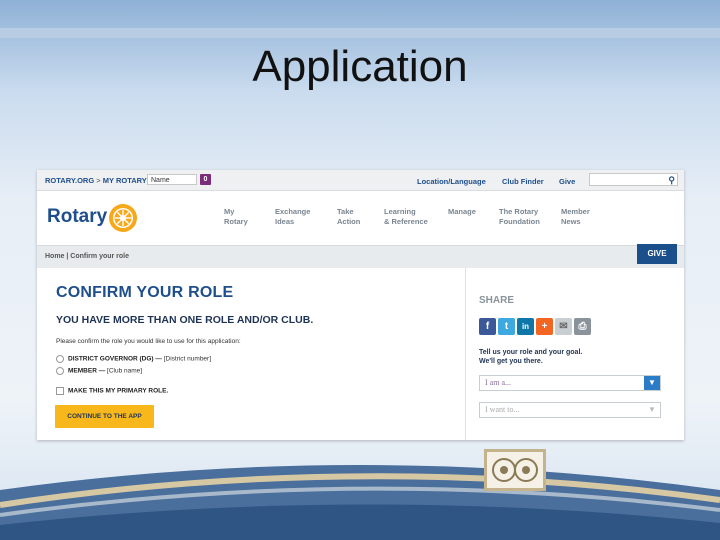 The width and height of the screenshot is (720, 540). I want to click on primary-role-checkbox: MAKE THIS MY PRIMARY ROLE., so click(112, 391).